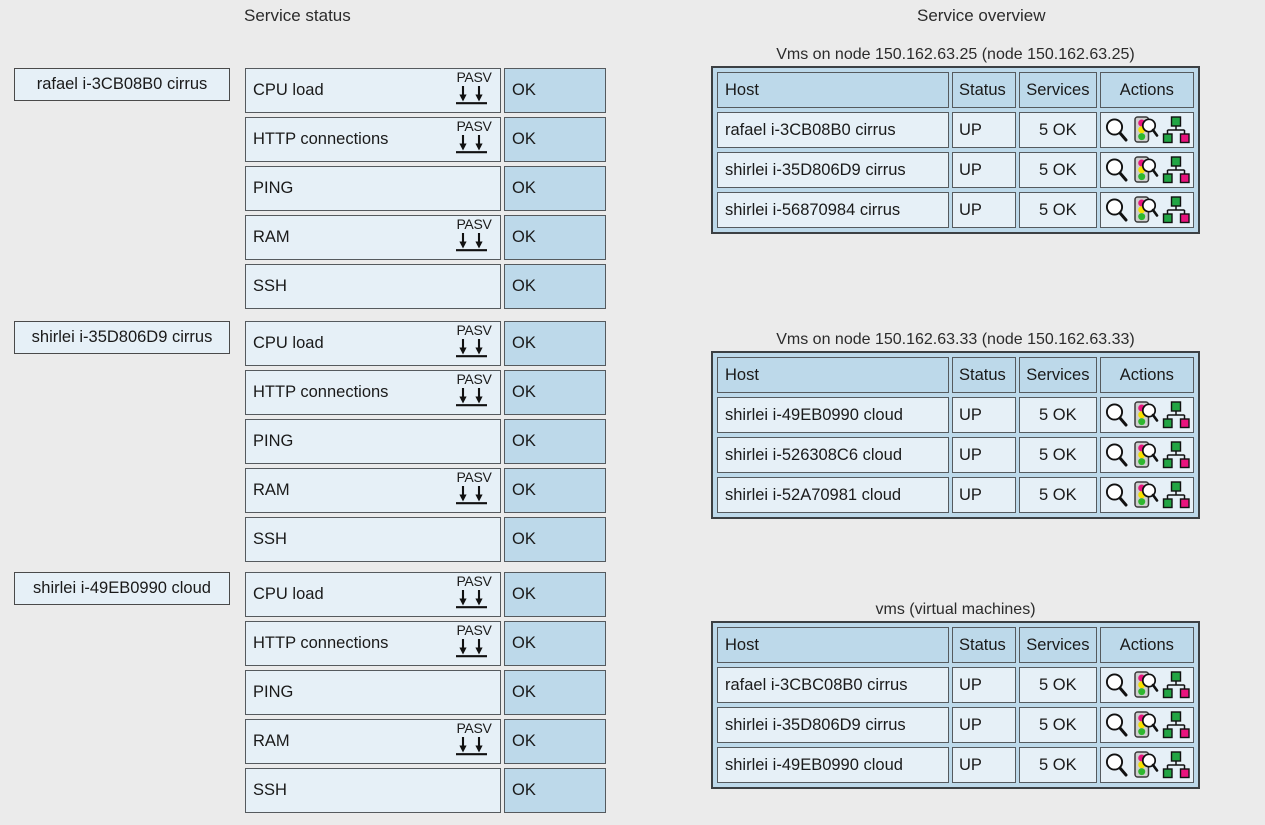 The image size is (1265, 825). What do you see at coordinates (833, 130) in the screenshot?
I see `cell-host: rafael i-3CB08B0 cirrus` at bounding box center [833, 130].